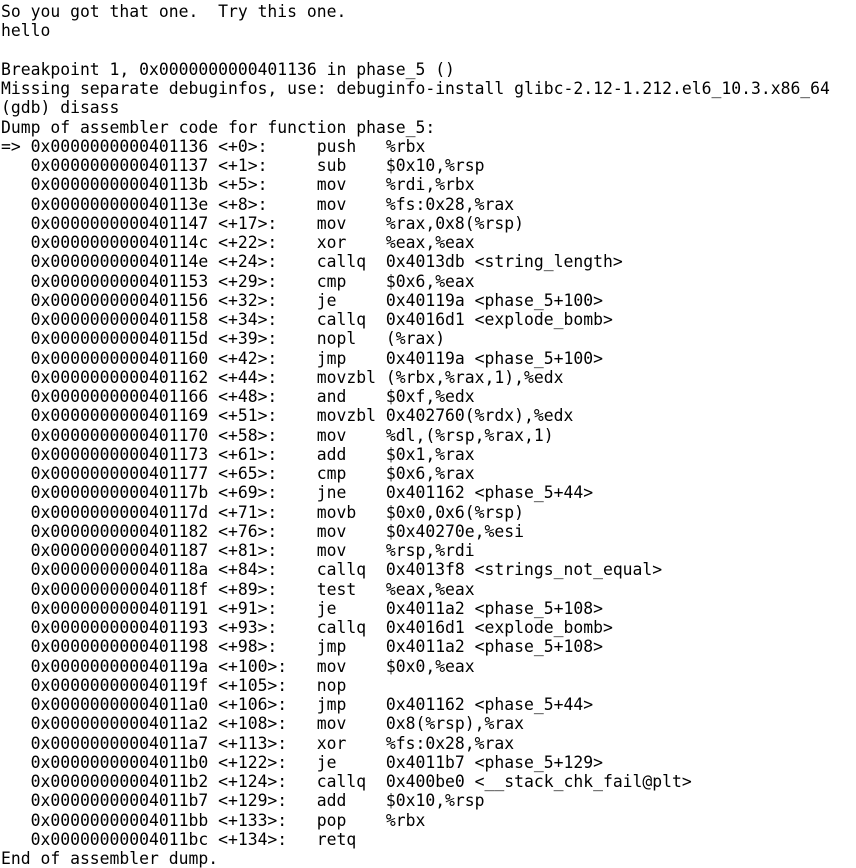  I want to click on terminal-line: 0x000000000040118f <+89>: test %eax,%eax, so click(238, 589).